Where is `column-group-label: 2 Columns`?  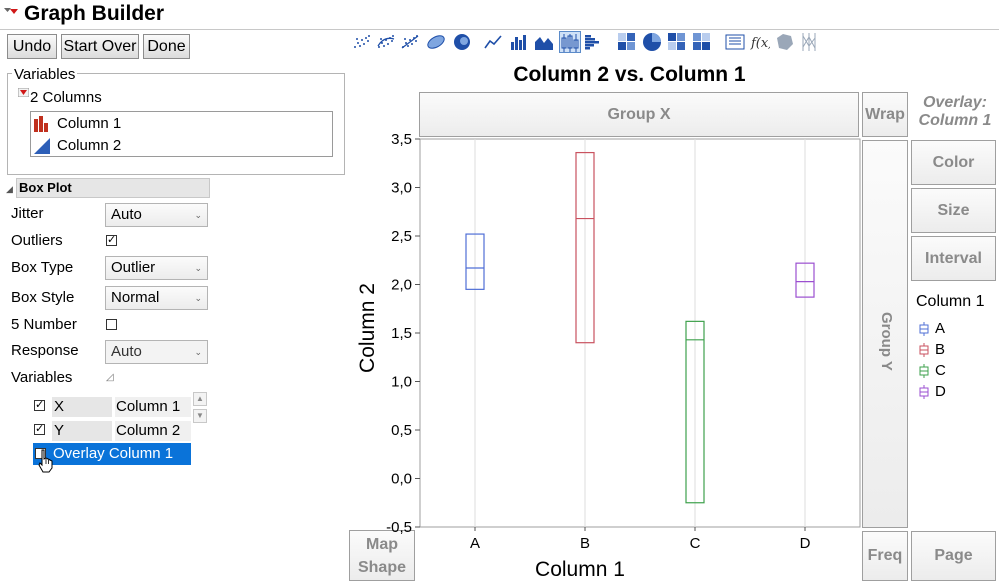
column-group-label: 2 Columns is located at coordinates (66, 97).